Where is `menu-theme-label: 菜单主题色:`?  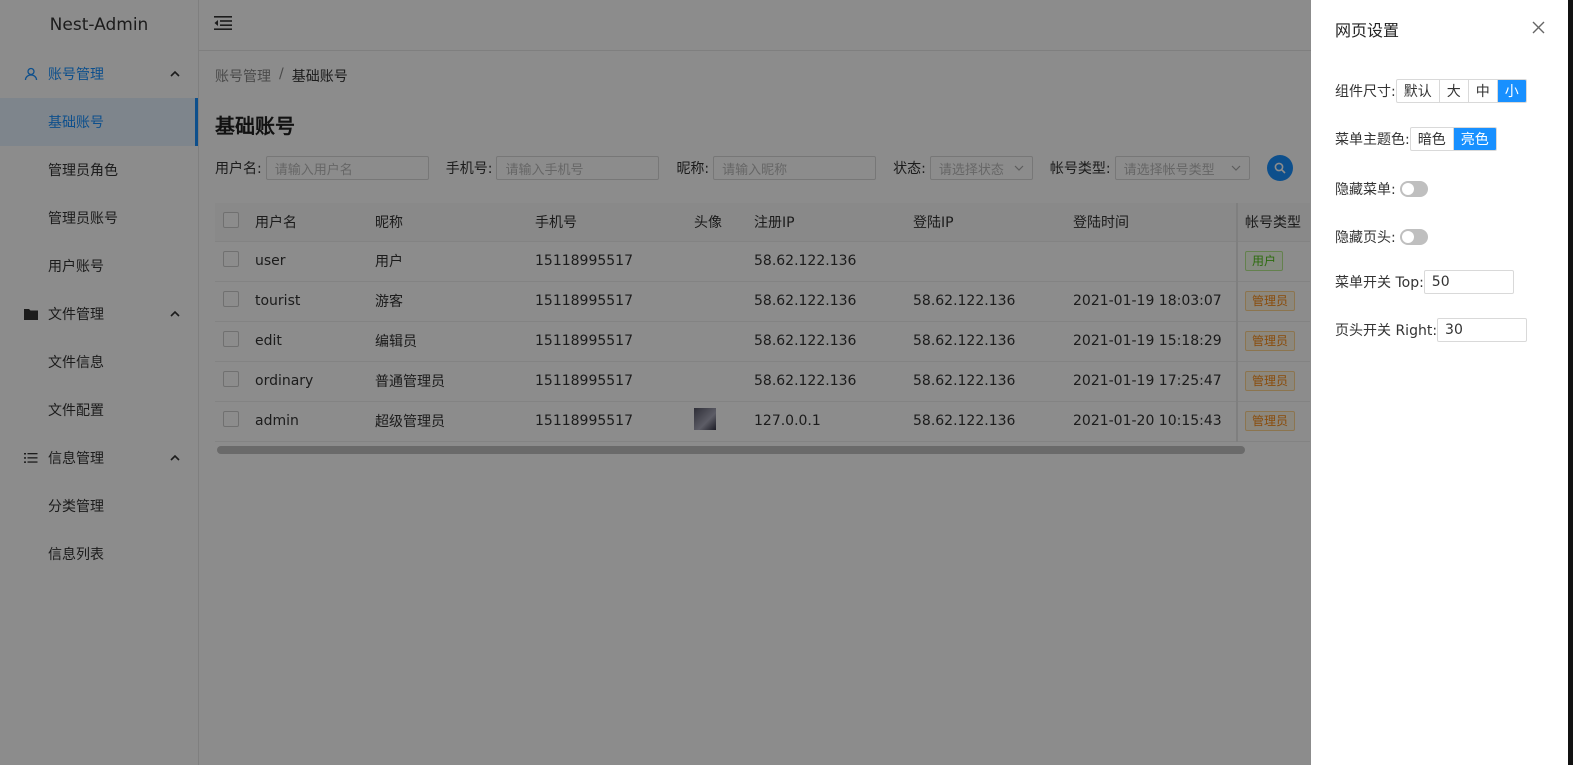
menu-theme-label: 菜单主题色: is located at coordinates (1372, 140).